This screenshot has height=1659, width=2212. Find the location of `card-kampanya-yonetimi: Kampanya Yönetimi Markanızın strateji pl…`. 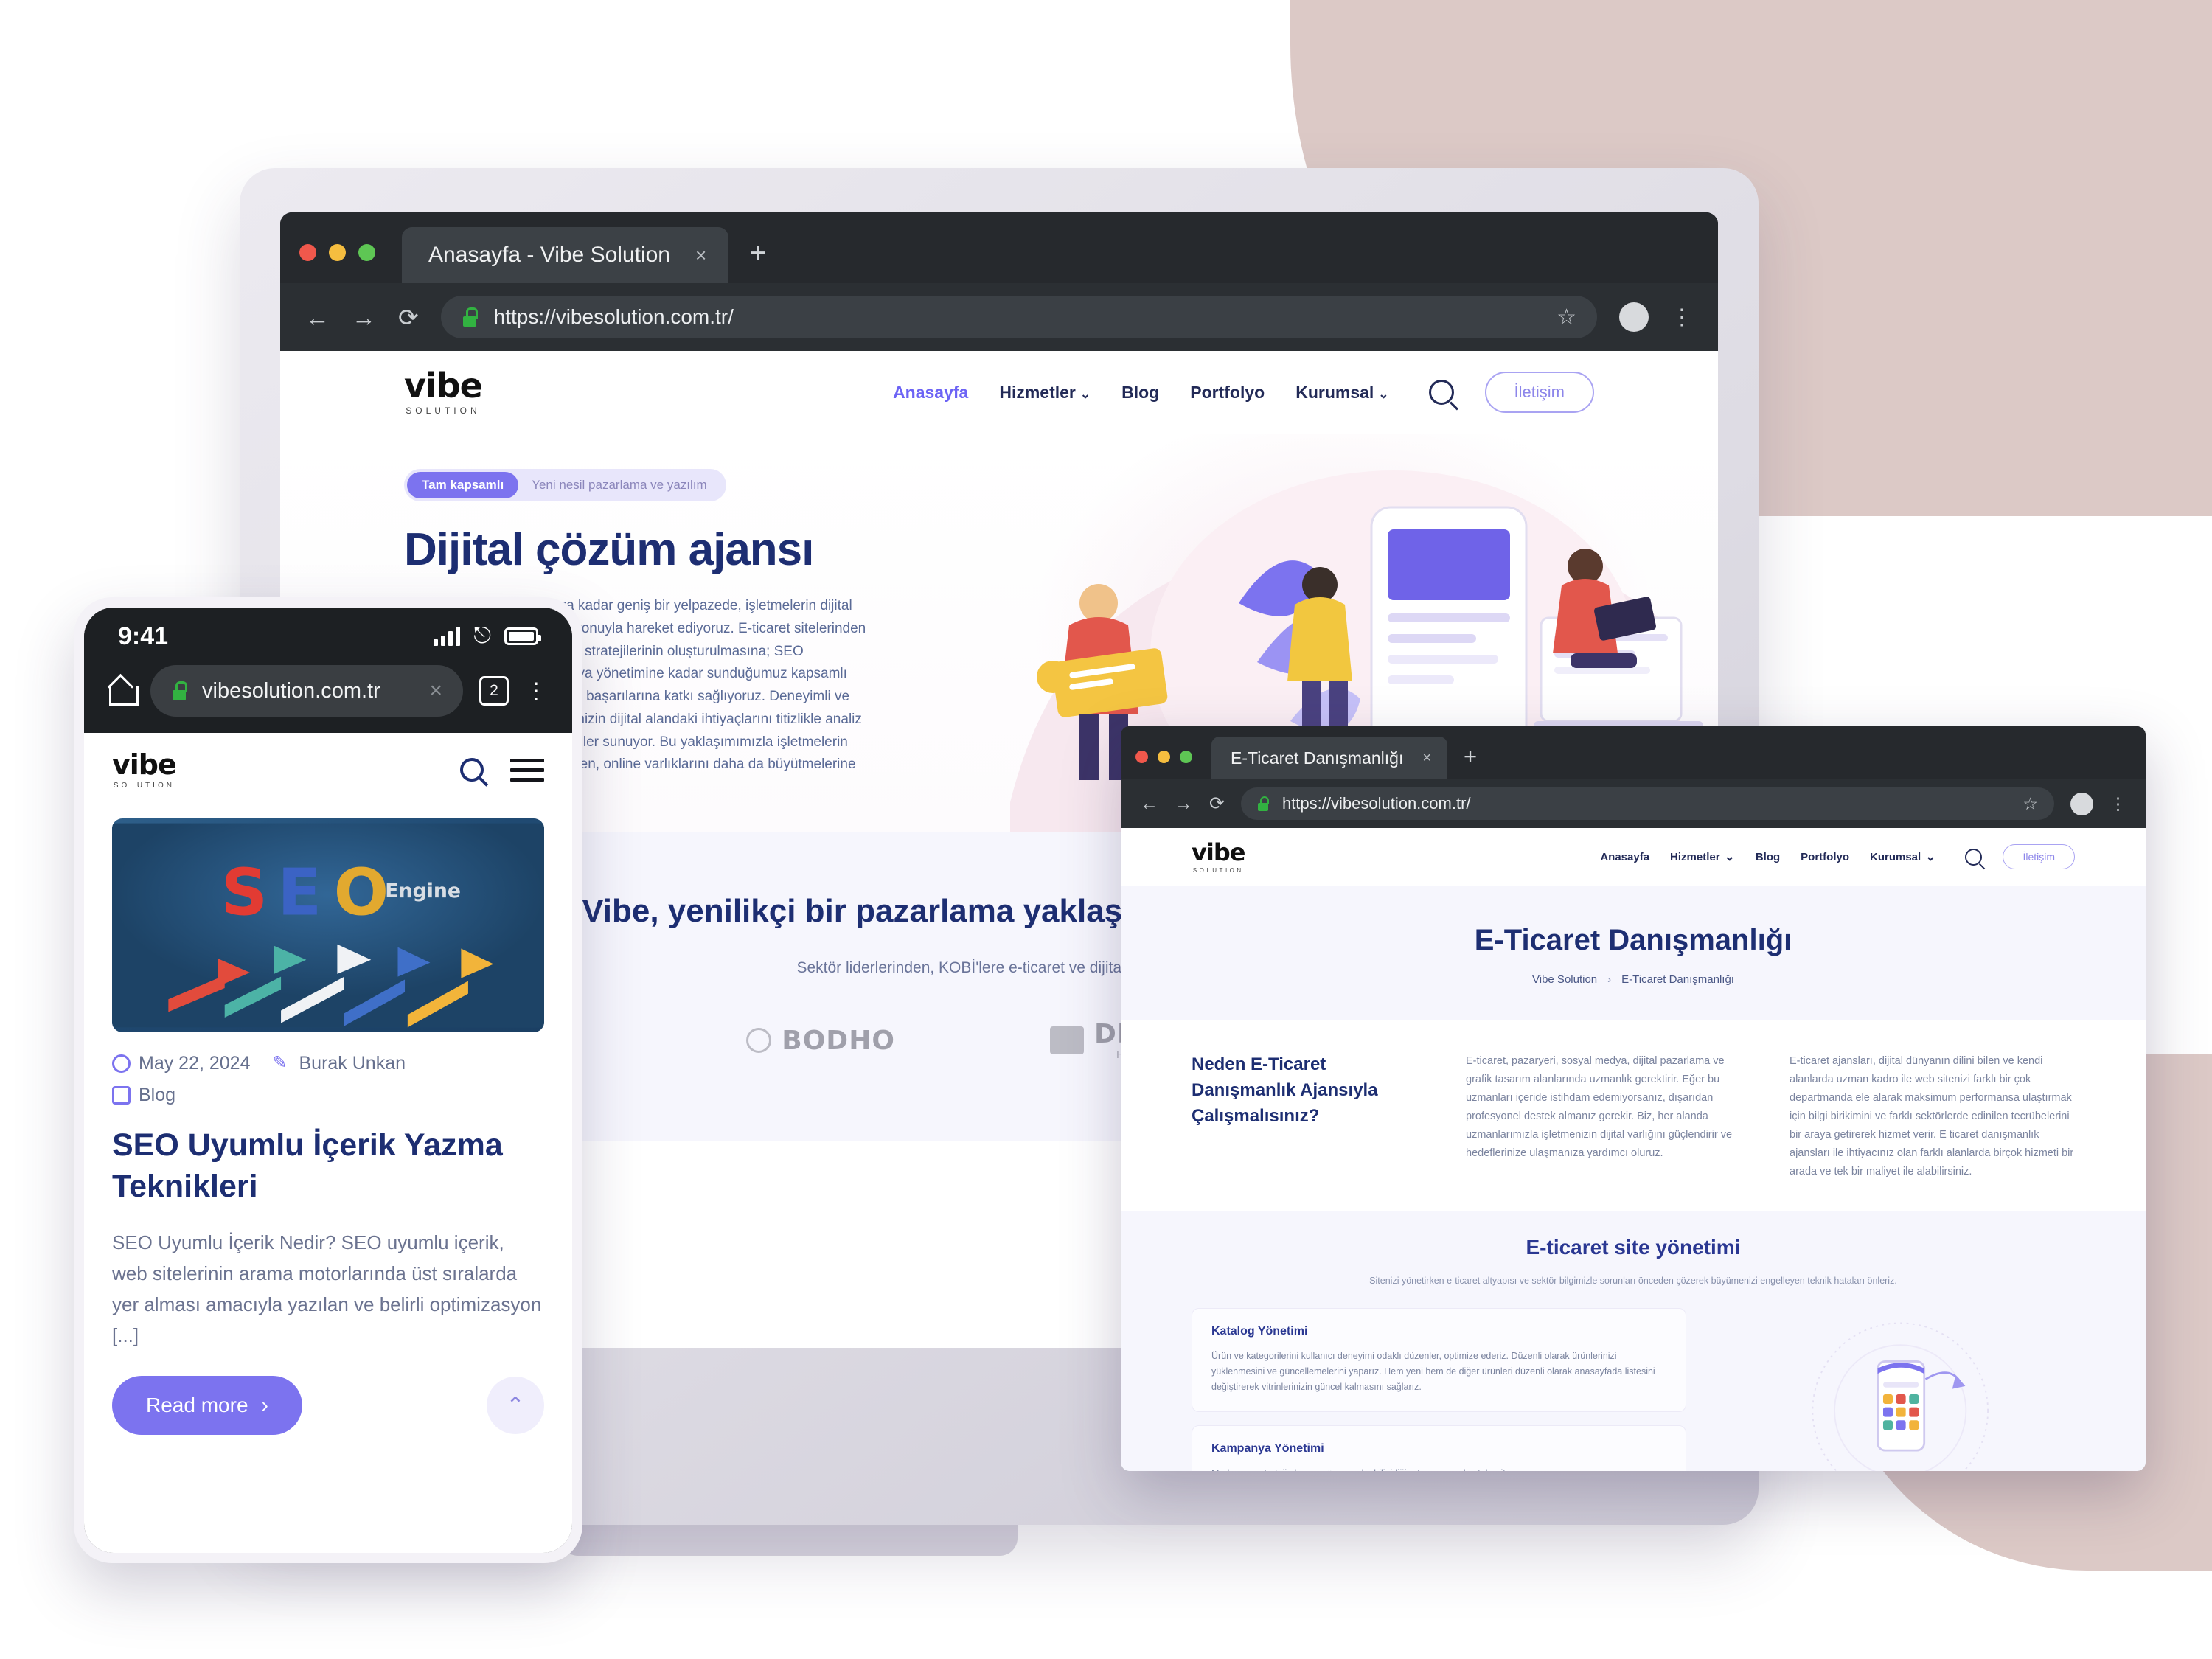

card-kampanya-yonetimi: Kampanya Yönetimi Markanızın strateji pl… is located at coordinates (1439, 1448).